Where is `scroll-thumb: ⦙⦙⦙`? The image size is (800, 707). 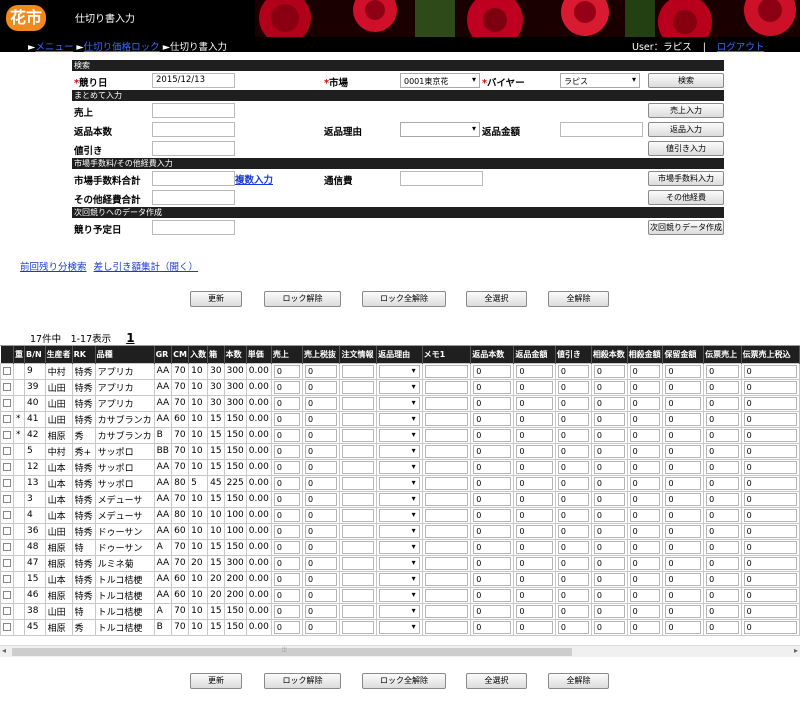 scroll-thumb: ⦙⦙⦙ is located at coordinates (292, 651).